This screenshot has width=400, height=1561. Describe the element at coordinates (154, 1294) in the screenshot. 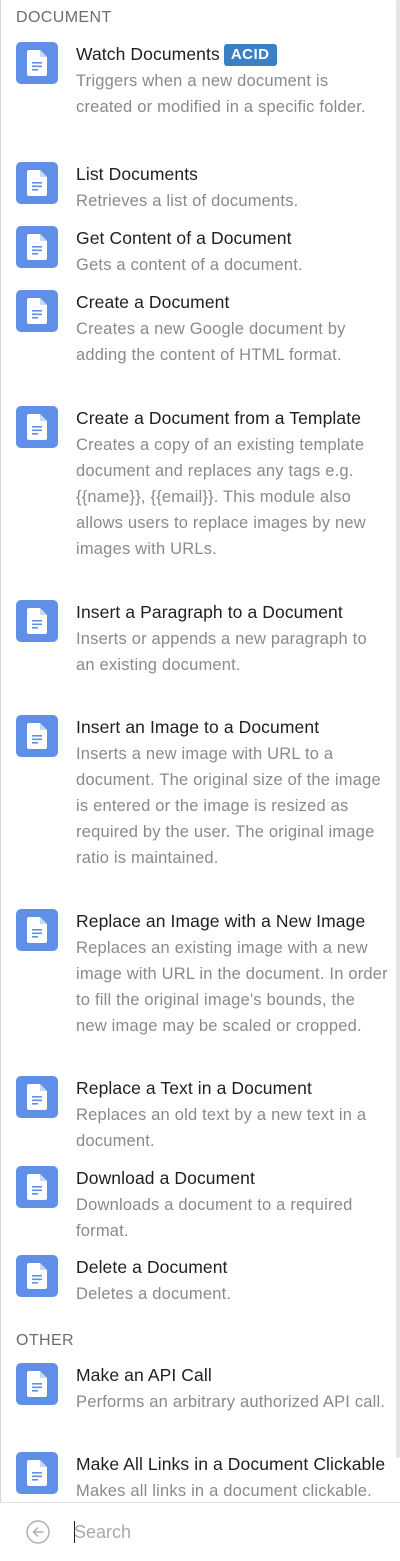

I see `module-description: Deletes a document.` at that location.